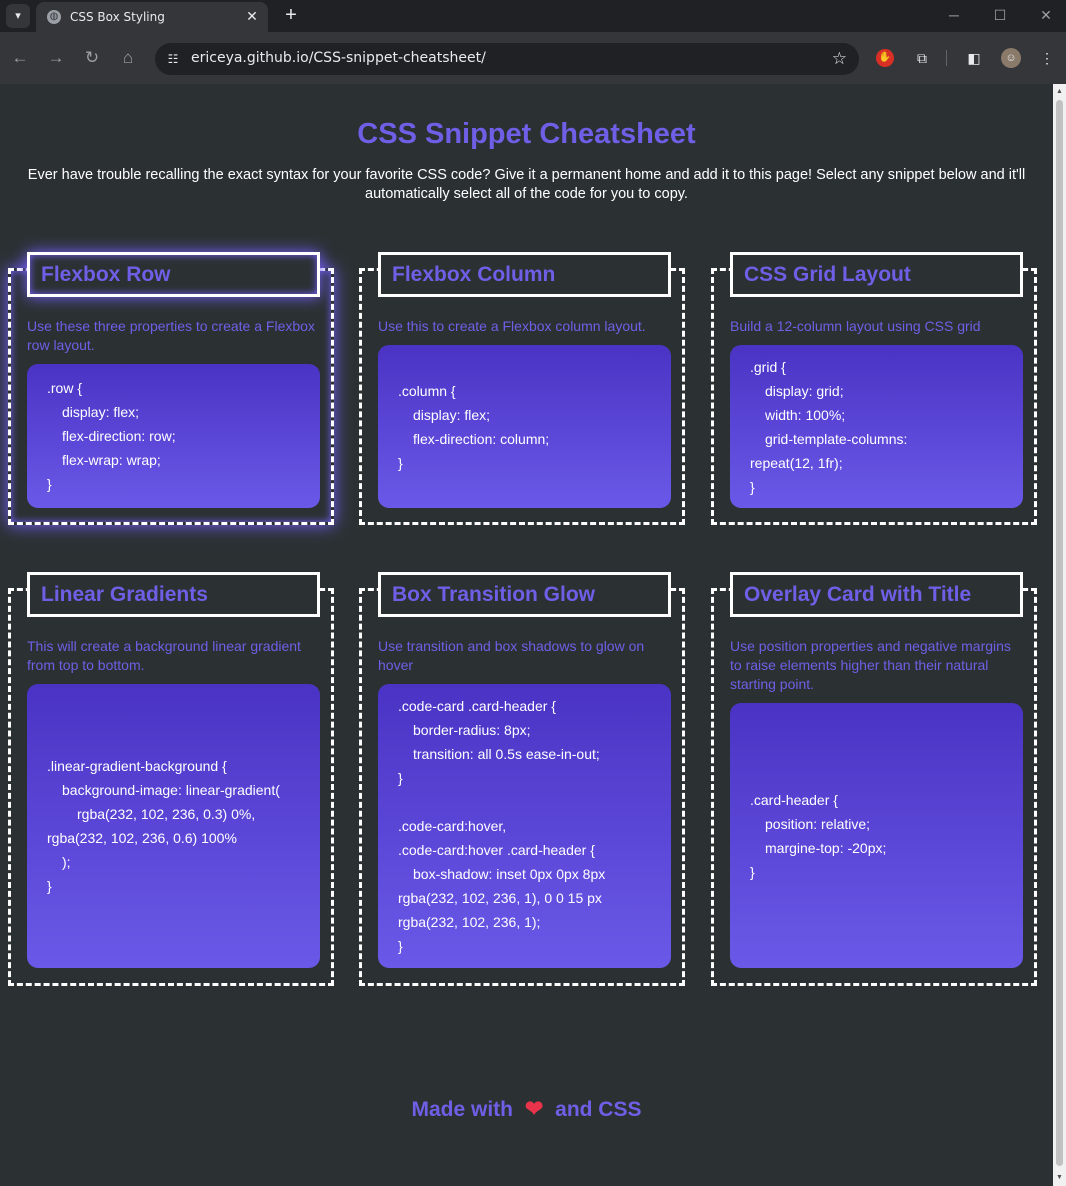  Describe the element at coordinates (796, 462) in the screenshot. I see `code-line: repeat(12, 1fr);` at that location.